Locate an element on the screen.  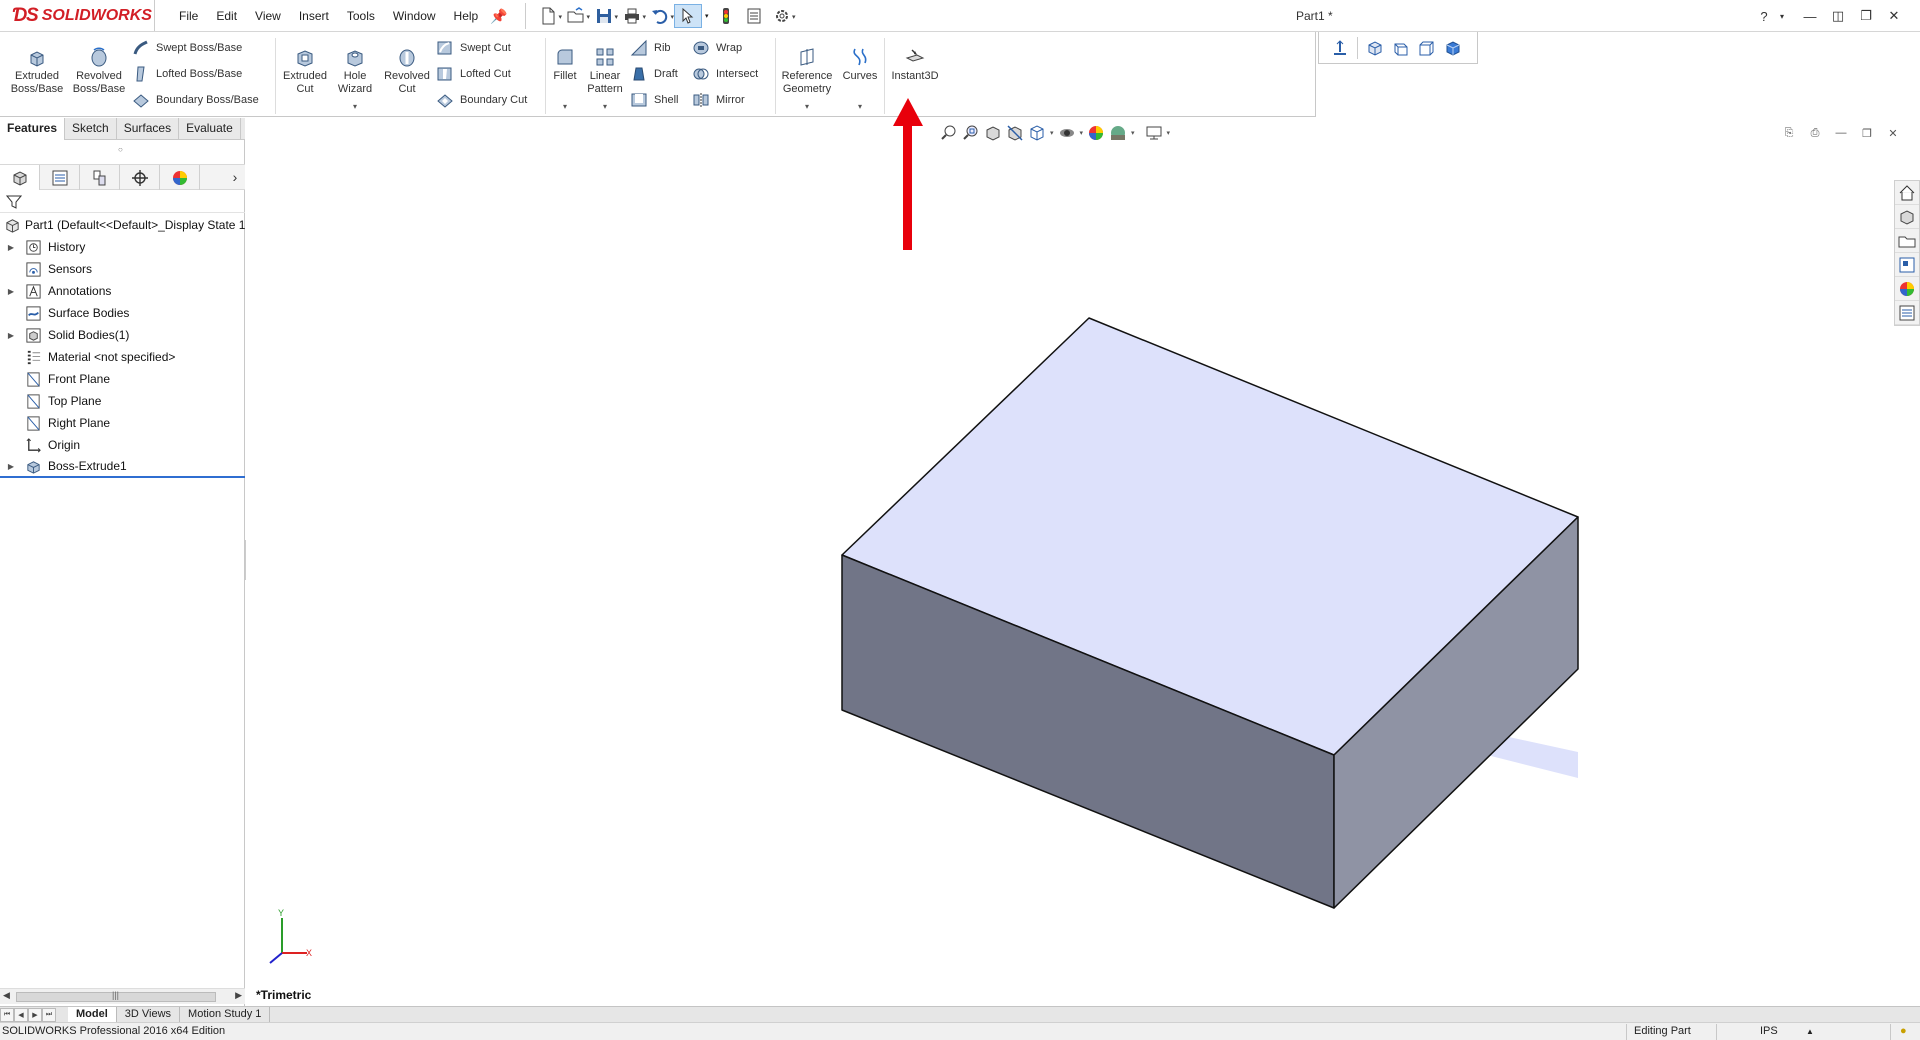
revolved-cut-button: Revolved Cut is located at coordinates (407, 71).